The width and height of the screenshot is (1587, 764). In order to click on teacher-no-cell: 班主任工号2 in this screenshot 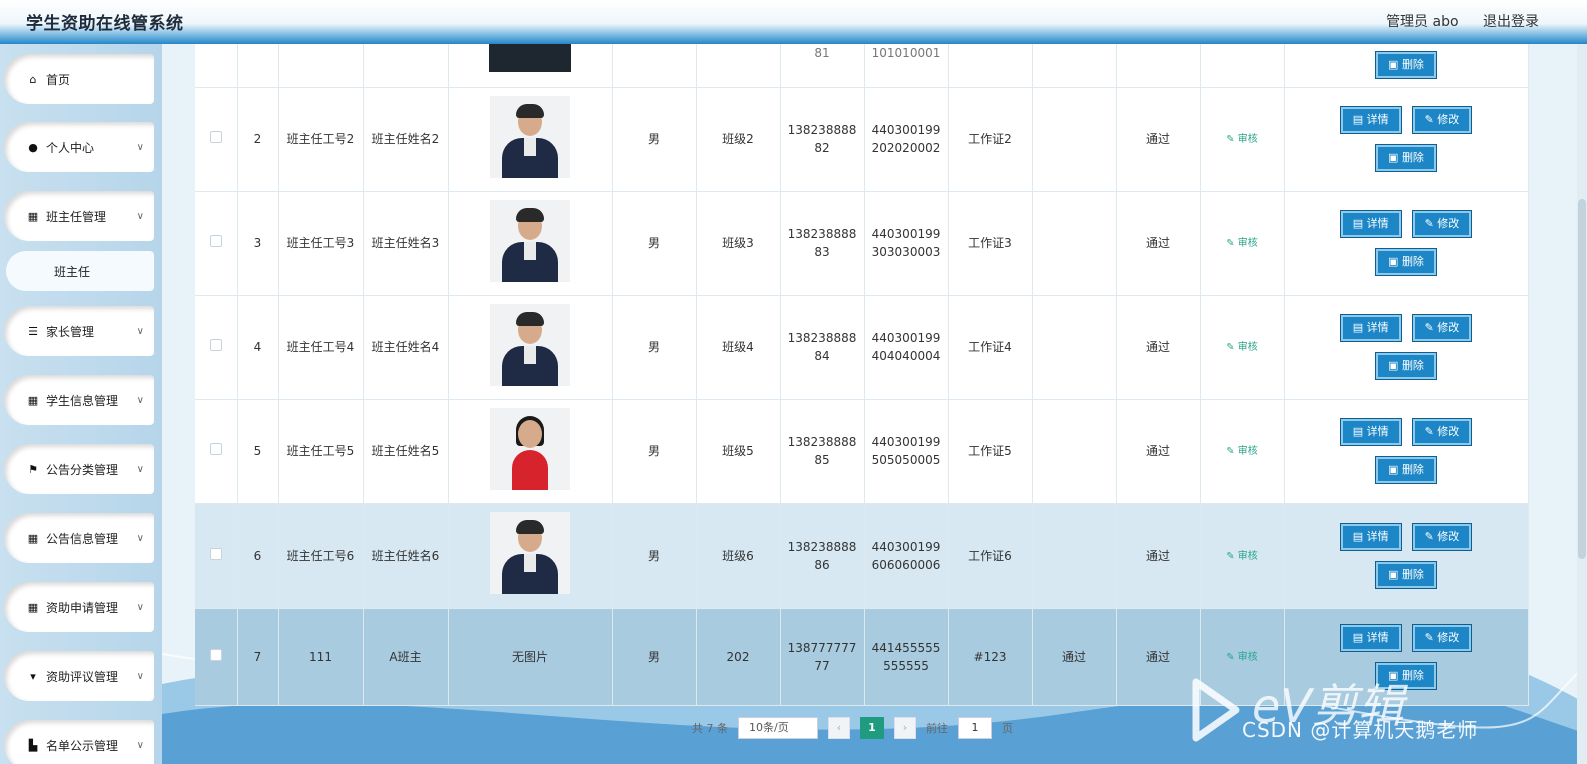, I will do `click(321, 139)`.